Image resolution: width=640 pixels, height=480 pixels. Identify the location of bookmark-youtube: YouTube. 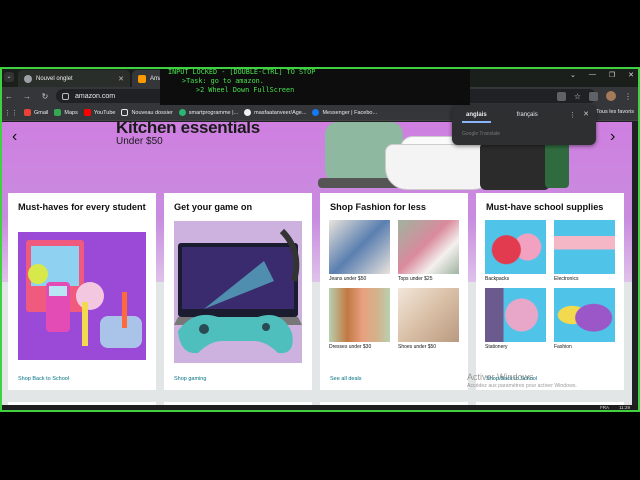
(99, 112).